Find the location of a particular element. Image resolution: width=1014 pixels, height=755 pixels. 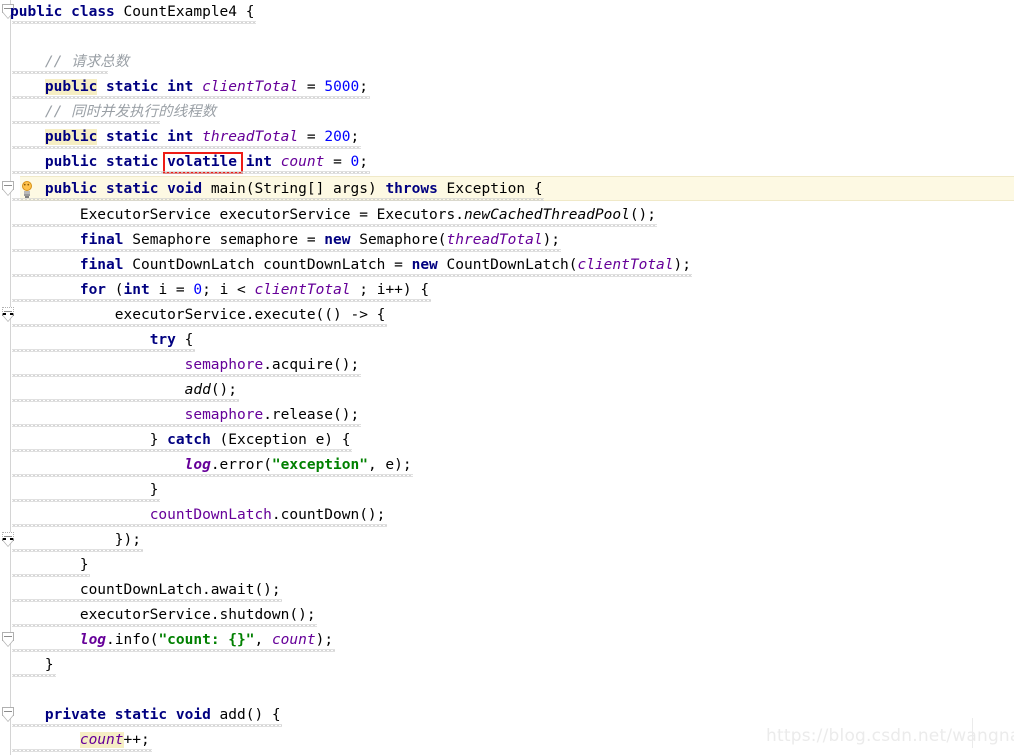

code-token: .countDown(); is located at coordinates (328, 515).